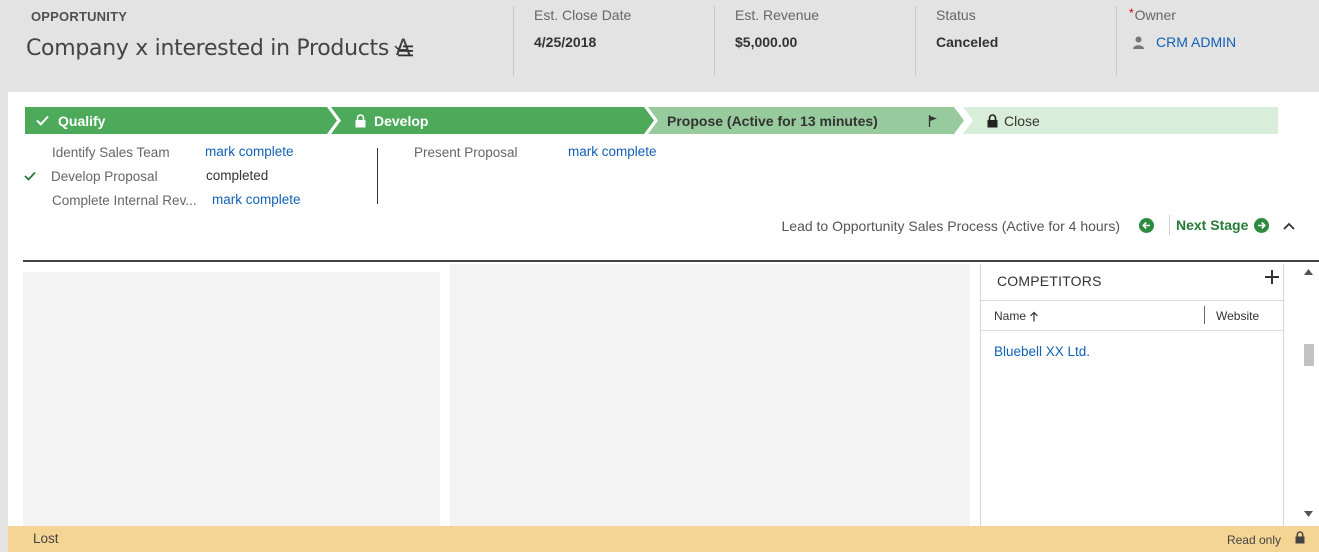 This screenshot has width=1319, height=552. What do you see at coordinates (237, 175) in the screenshot?
I see `step-develop-proposal-status: completed` at bounding box center [237, 175].